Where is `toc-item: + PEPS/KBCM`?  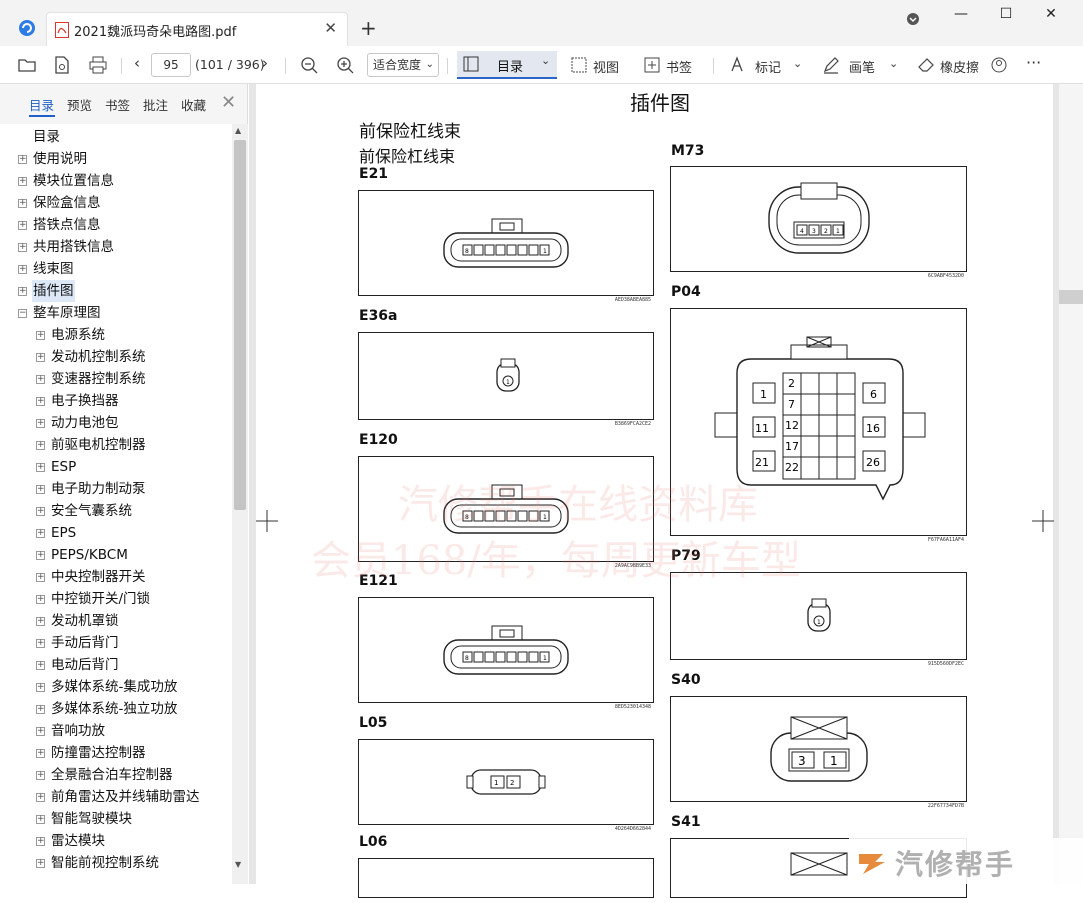 toc-item: + PEPS/KBCM is located at coordinates (116, 555).